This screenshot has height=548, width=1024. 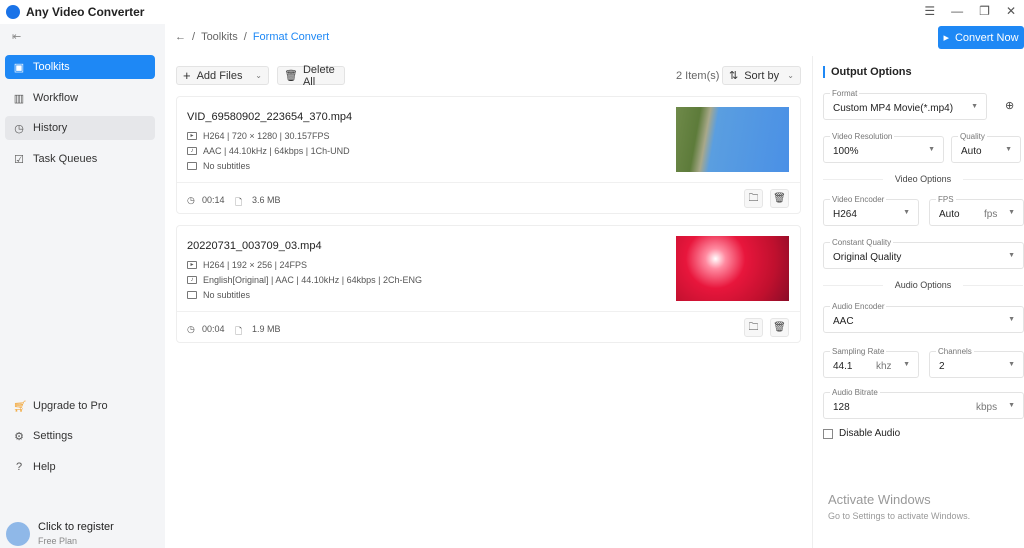 I want to click on add-files-label: Add Files, so click(x=219, y=75).